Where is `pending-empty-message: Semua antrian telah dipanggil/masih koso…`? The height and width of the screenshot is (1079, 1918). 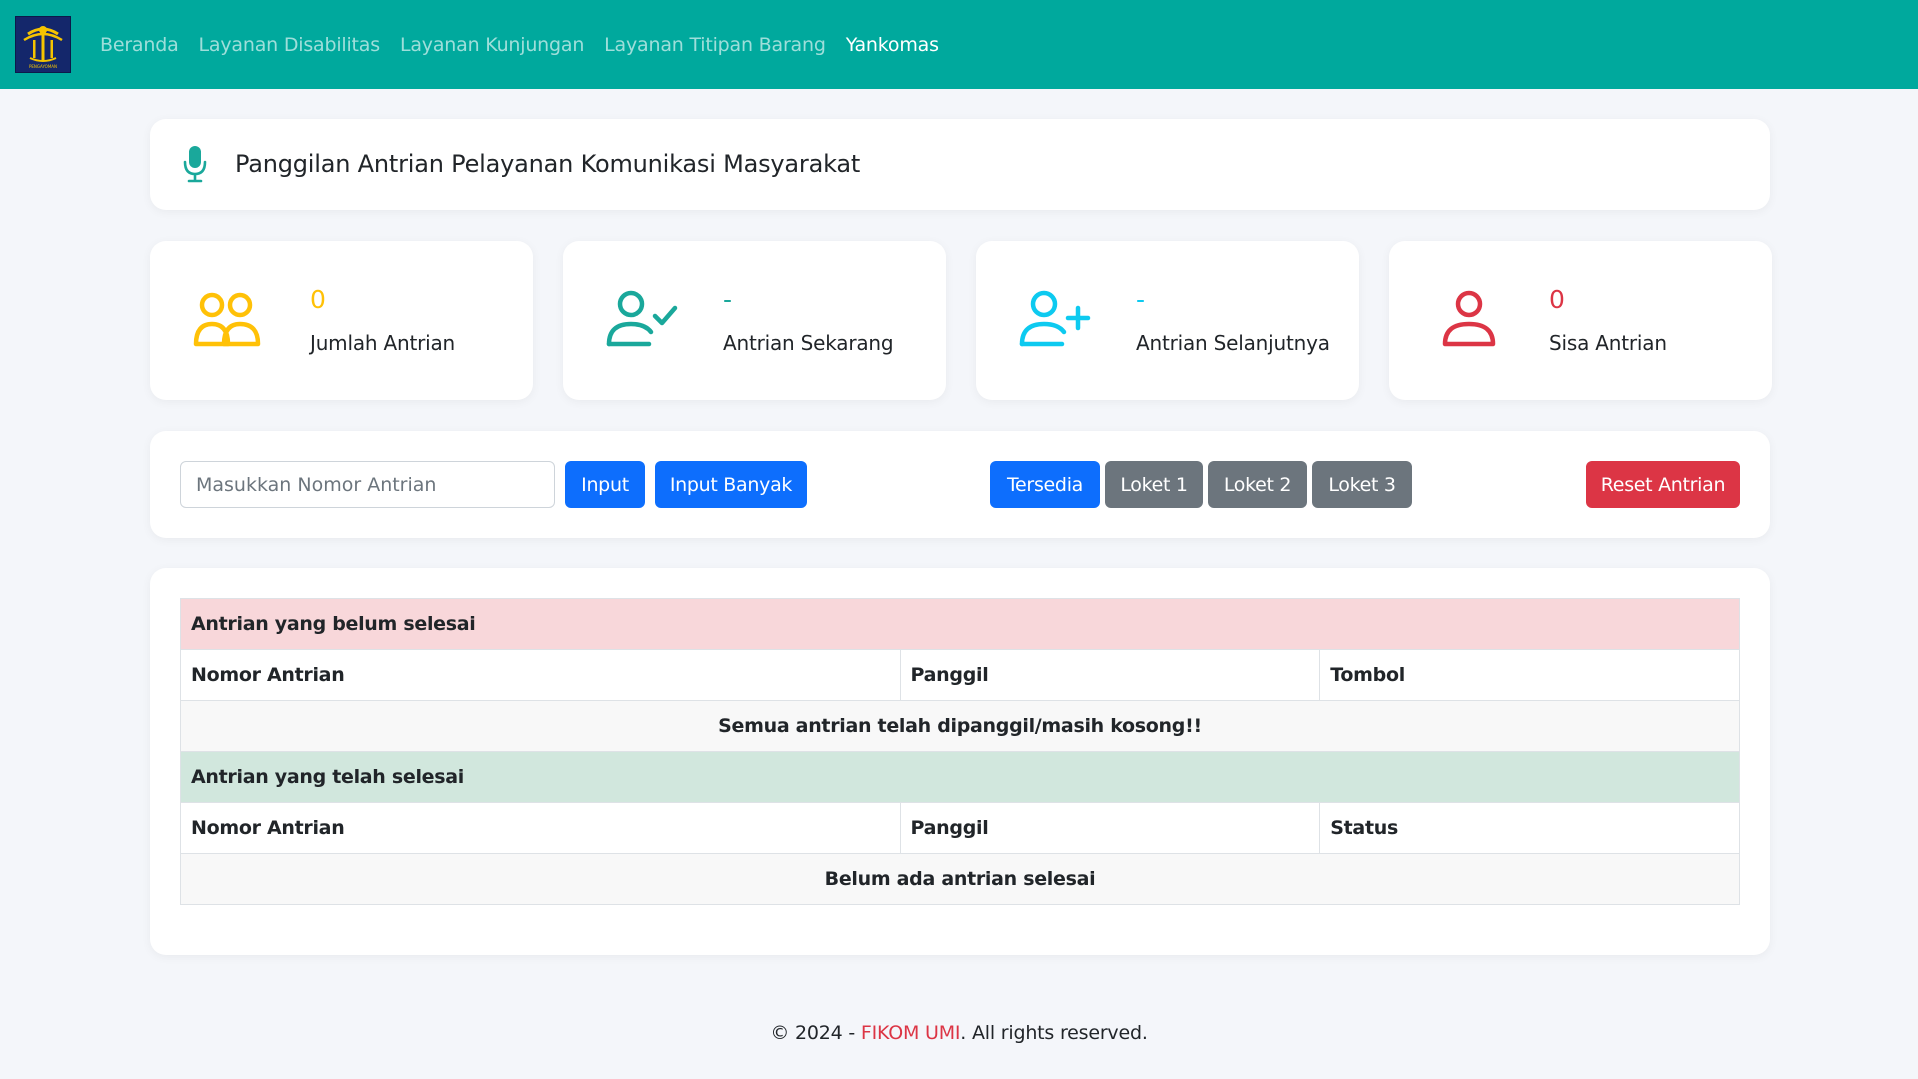 pending-empty-message: Semua antrian telah dipanggil/masih koso… is located at coordinates (960, 726).